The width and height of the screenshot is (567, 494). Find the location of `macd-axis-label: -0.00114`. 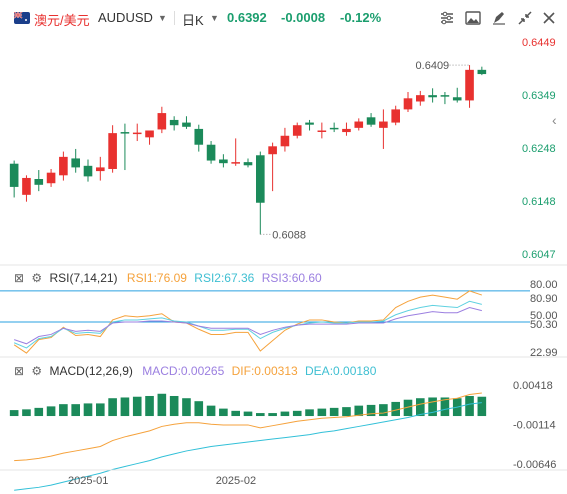

macd-axis-label: -0.00114 is located at coordinates (534, 426).